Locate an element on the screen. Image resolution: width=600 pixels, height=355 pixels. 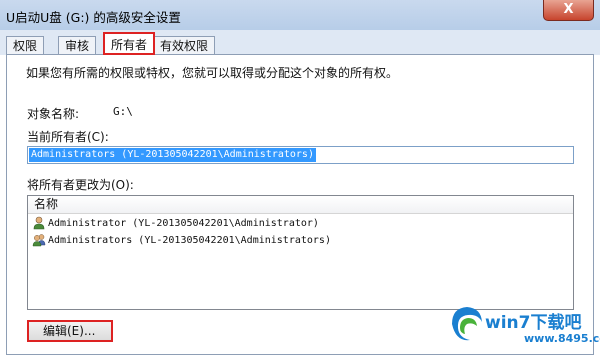
watermark-brand: win7下载吧 is located at coordinates (533, 323).